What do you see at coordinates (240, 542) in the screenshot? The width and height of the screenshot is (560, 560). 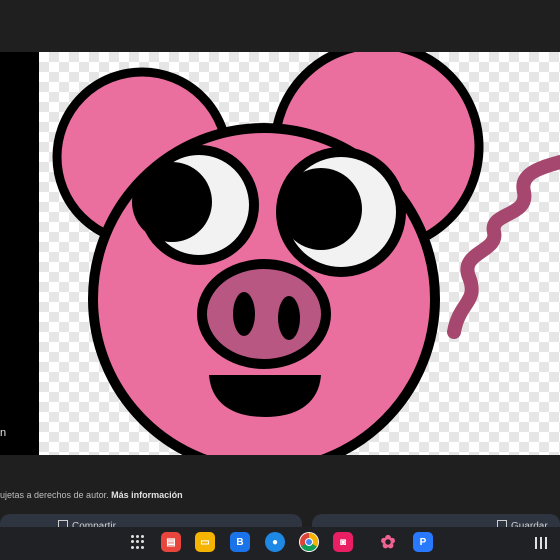 I see `bookshelf-app-icon: B` at bounding box center [240, 542].